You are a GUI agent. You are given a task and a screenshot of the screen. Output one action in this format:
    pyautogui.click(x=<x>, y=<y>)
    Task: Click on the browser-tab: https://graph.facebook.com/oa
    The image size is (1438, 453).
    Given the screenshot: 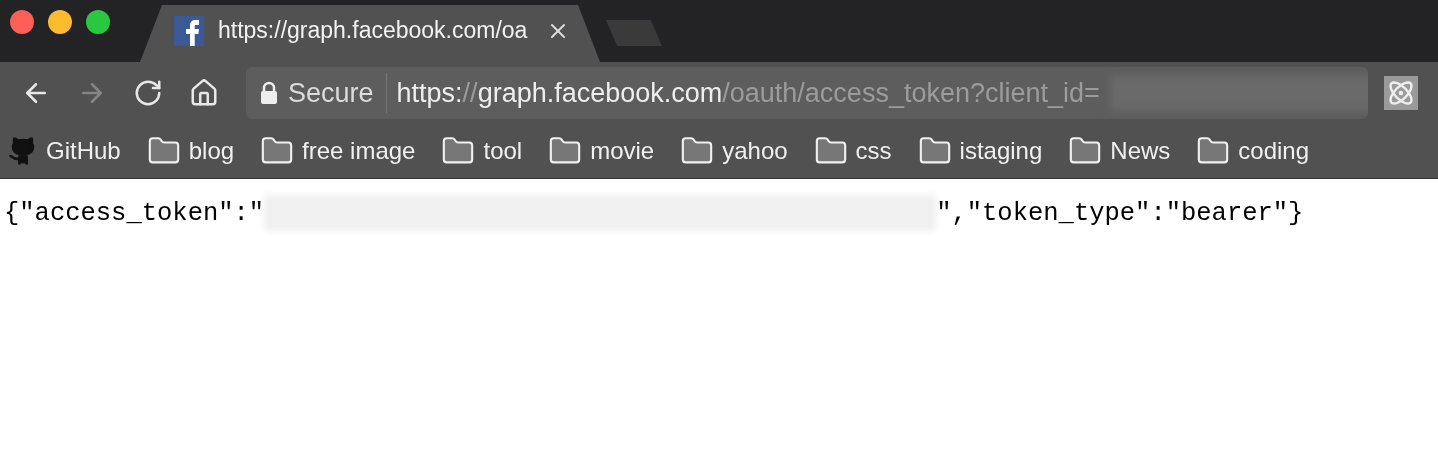 What is the action you would take?
    pyautogui.click(x=370, y=33)
    